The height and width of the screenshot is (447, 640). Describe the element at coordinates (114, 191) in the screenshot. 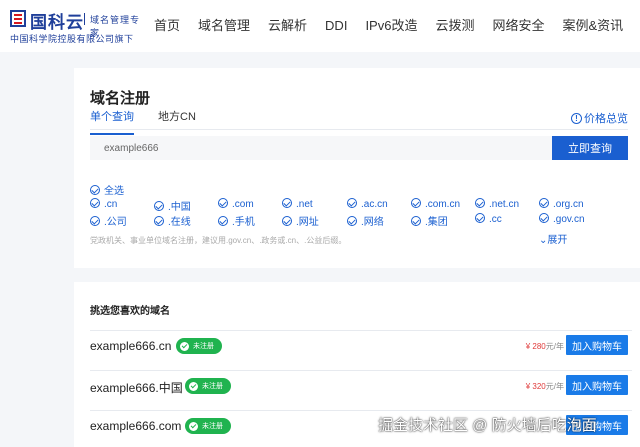

I see `select-all-label: 全选` at that location.